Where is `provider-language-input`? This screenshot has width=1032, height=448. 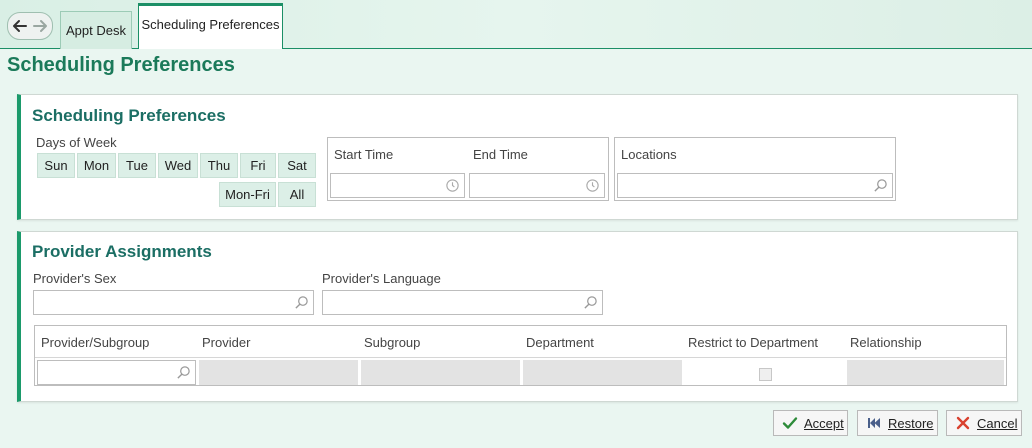
provider-language-input is located at coordinates (462, 302).